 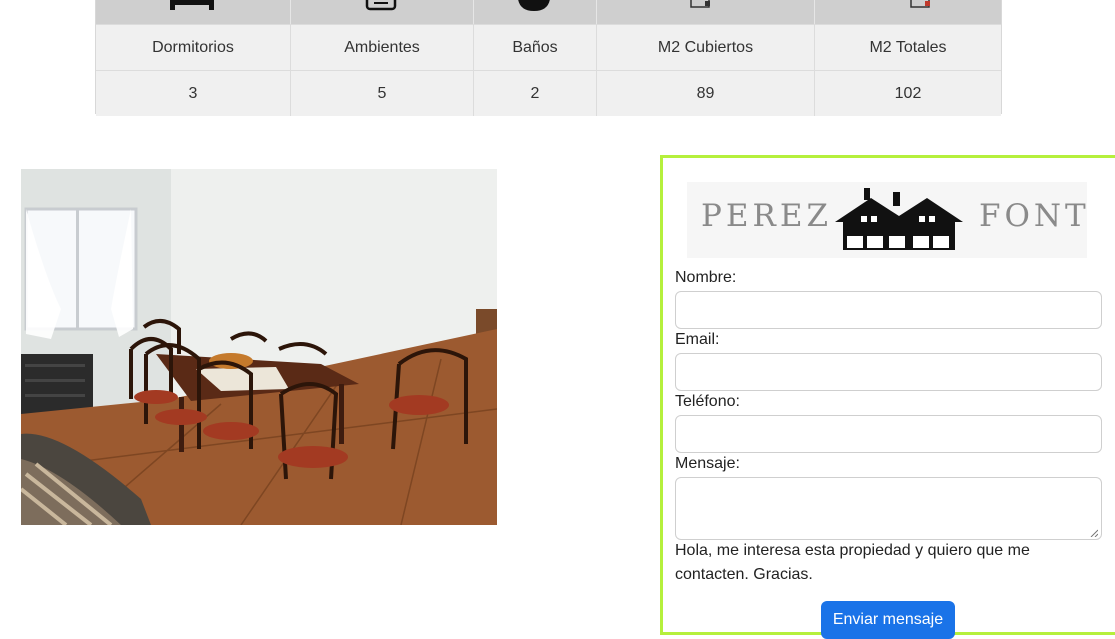 I want to click on logo-text-right: FONT, so click(x=1034, y=216).